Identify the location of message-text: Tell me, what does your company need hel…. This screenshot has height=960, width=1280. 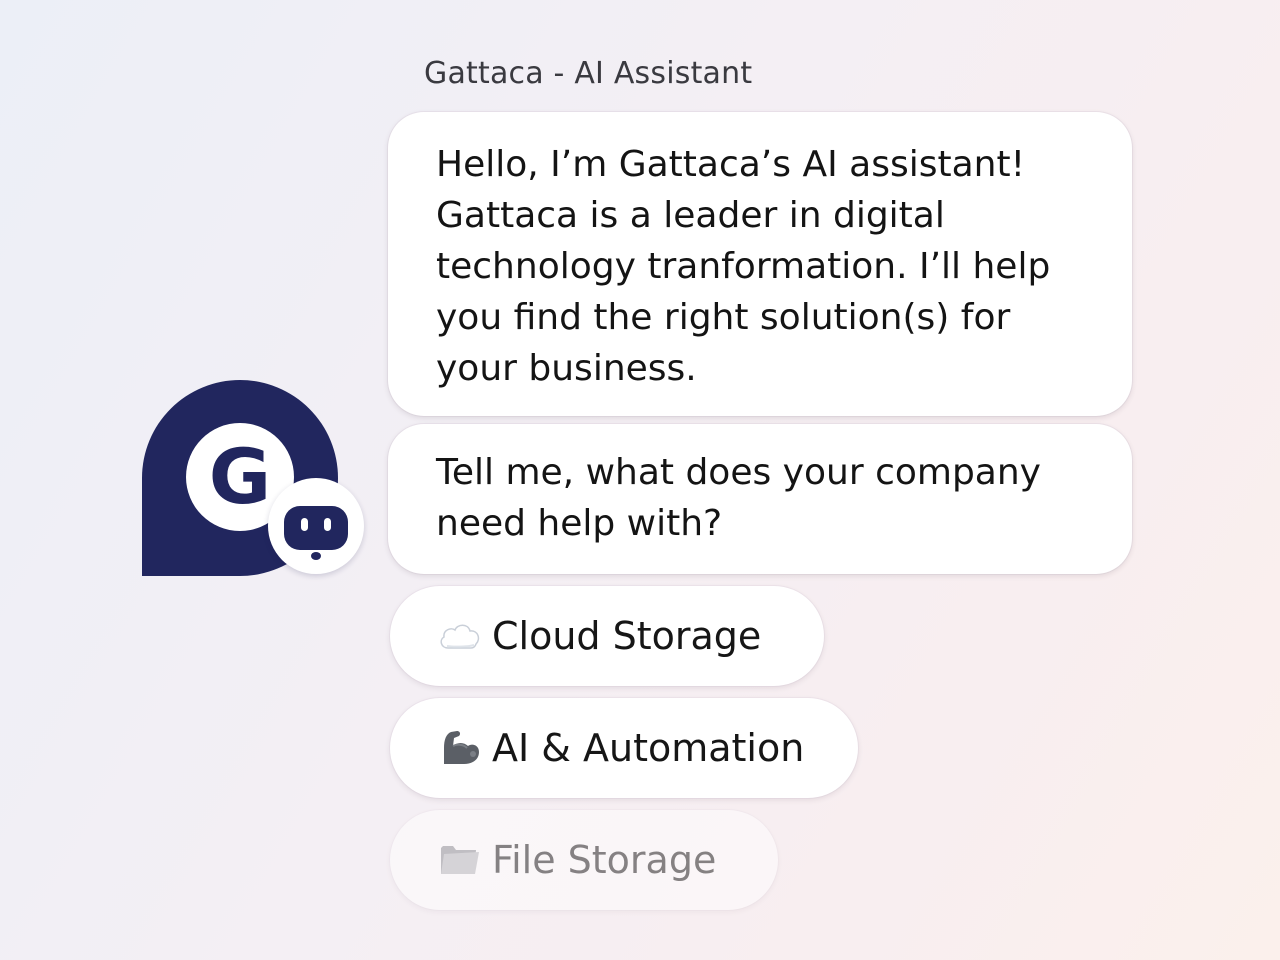
(738, 498).